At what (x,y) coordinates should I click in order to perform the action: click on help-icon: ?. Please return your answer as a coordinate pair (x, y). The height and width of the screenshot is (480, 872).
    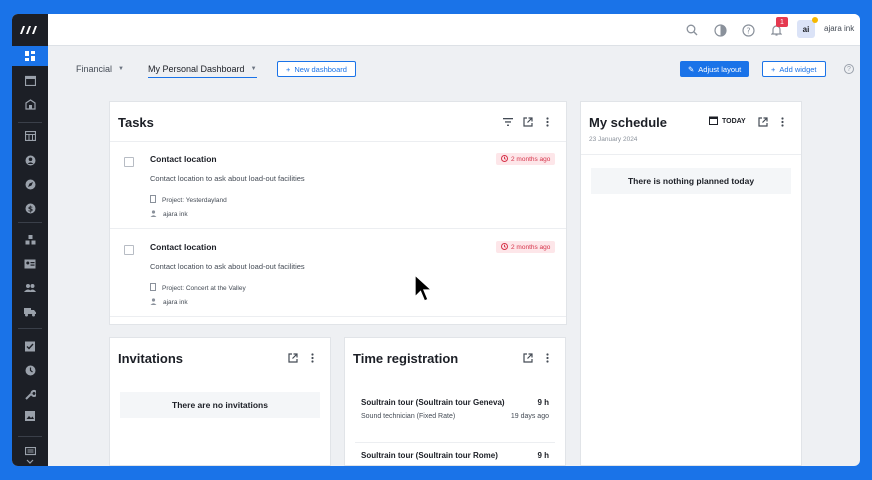
    Looking at the image, I should click on (748, 30).